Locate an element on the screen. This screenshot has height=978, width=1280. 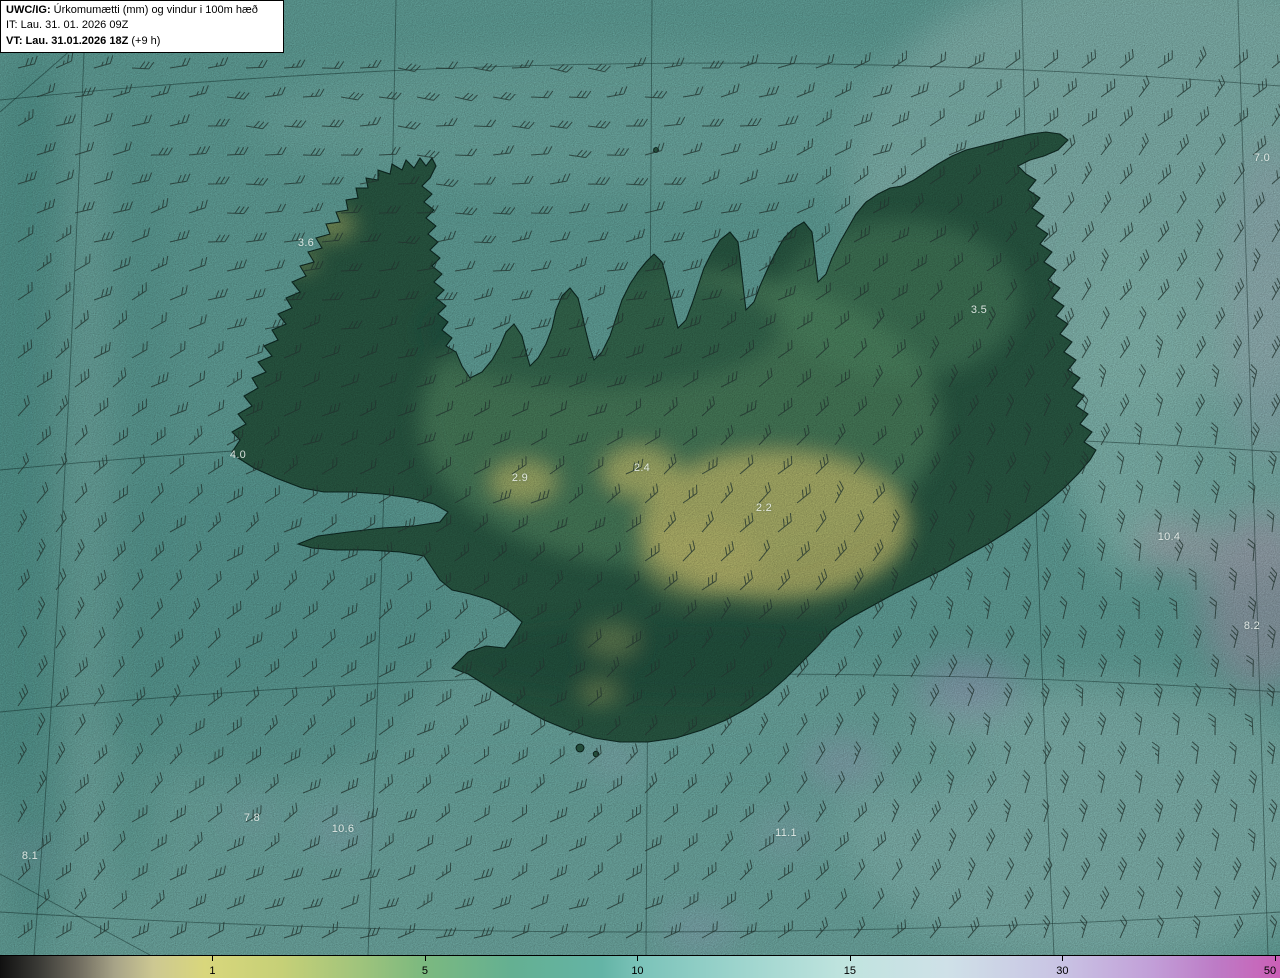
colorbar-tick-10: 10 is located at coordinates (637, 971).